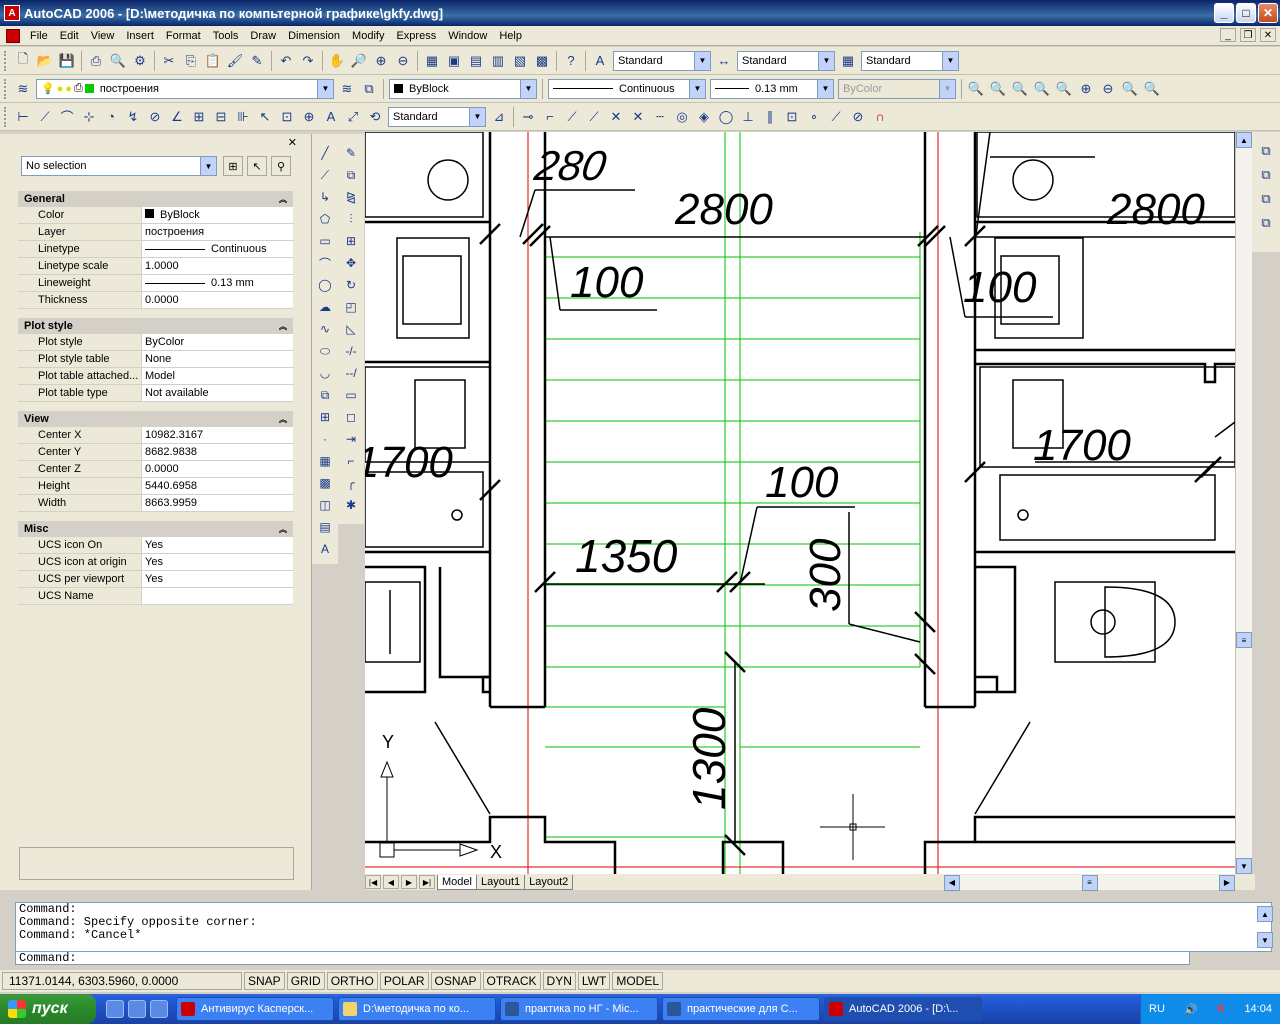 The height and width of the screenshot is (1024, 1280). I want to click on new-icon: 🗋, so click(23, 61).